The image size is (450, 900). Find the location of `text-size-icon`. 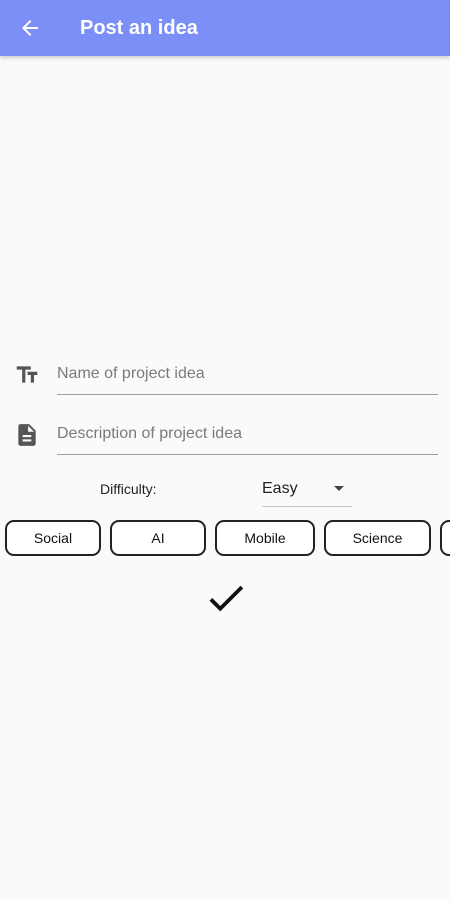

text-size-icon is located at coordinates (27, 375).